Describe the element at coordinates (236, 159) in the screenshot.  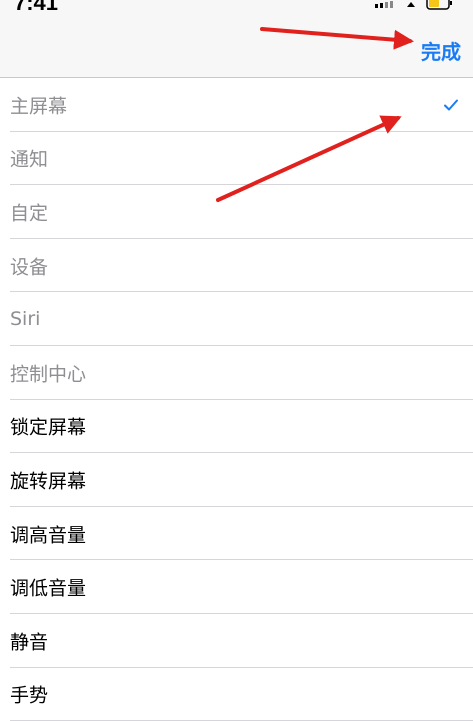
I see `menu-item: 通知` at that location.